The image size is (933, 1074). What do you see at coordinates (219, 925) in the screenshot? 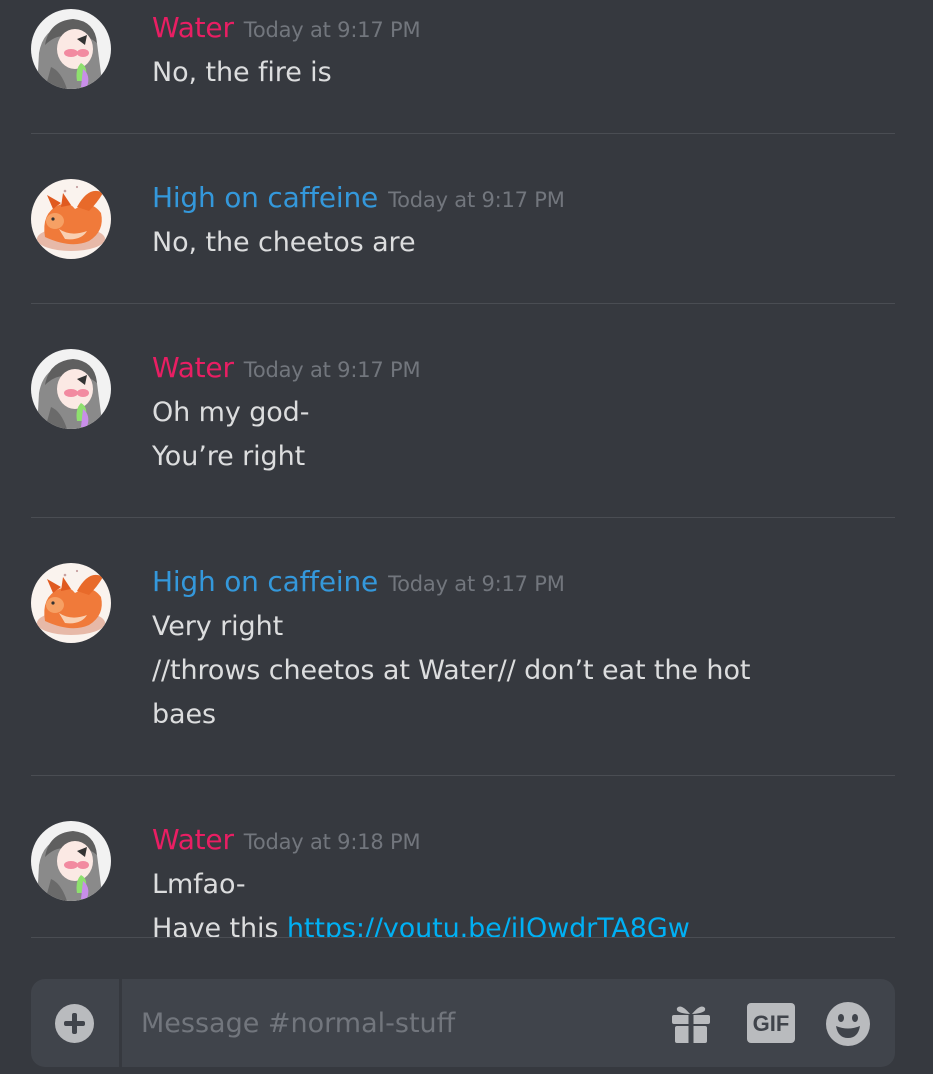
I see `message-line-text: Have this` at bounding box center [219, 925].